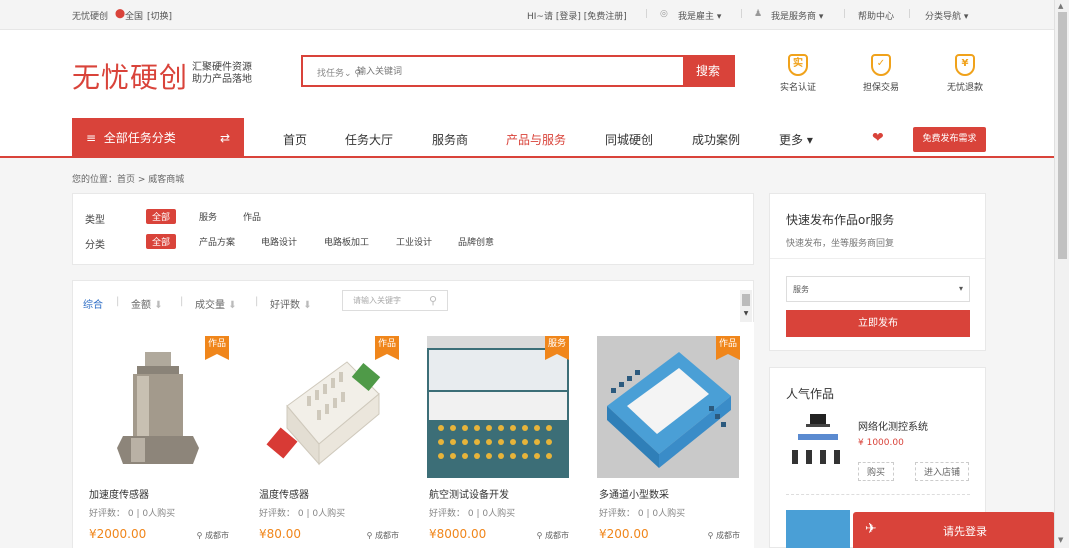 This screenshot has width=1069, height=548. Describe the element at coordinates (450, 139) in the screenshot. I see `nav-providers: 服务商` at that location.